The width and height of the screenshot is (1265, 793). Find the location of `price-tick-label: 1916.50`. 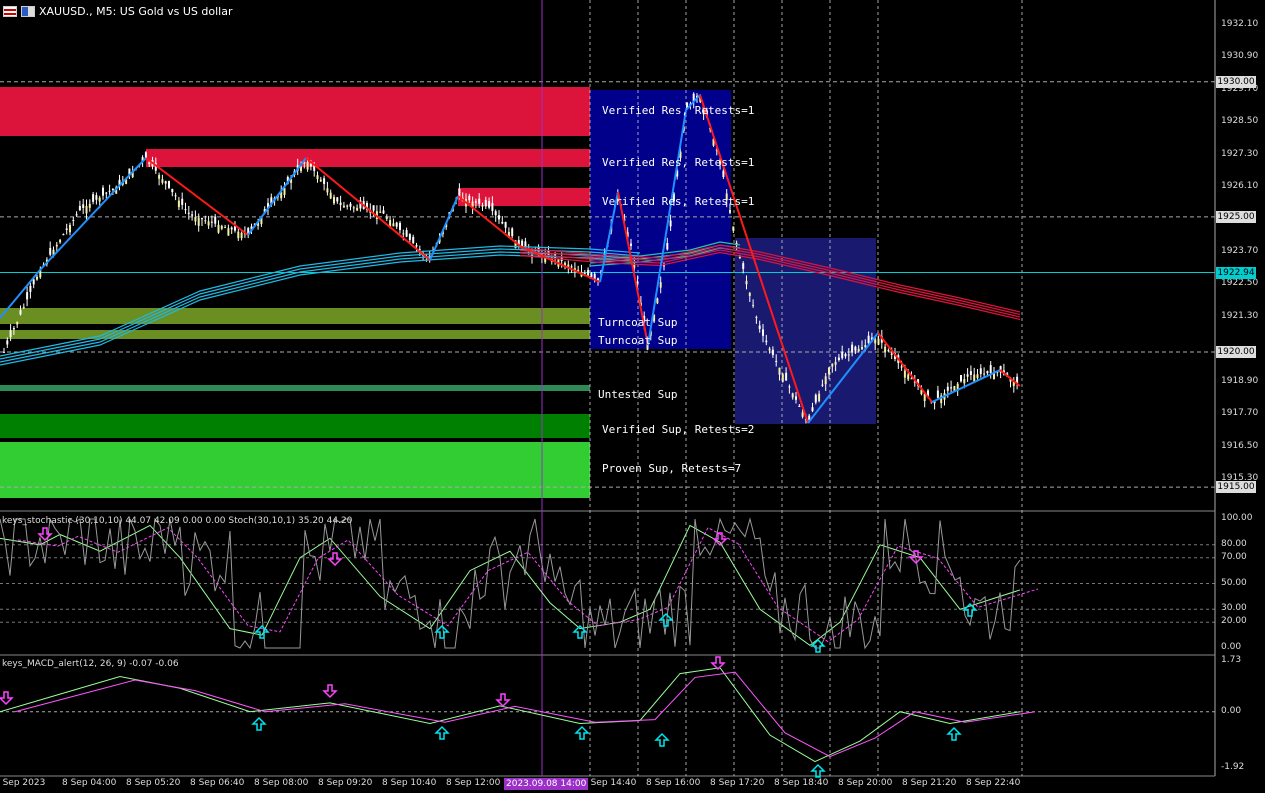

price-tick-label: 1916.50 is located at coordinates (1240, 445).